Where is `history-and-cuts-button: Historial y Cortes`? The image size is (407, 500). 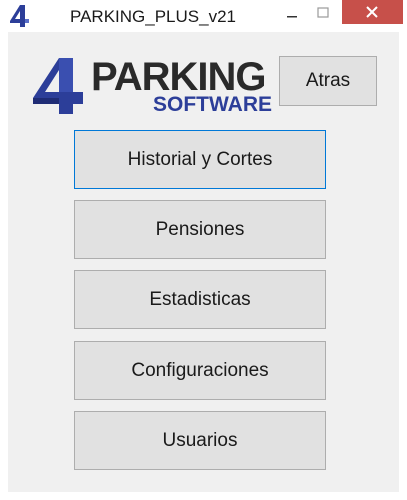
history-and-cuts-button: Historial y Cortes is located at coordinates (200, 159).